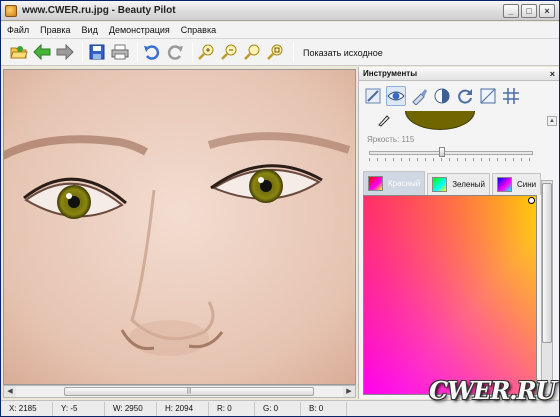 This screenshot has width=560, height=417. I want to click on watermark-logo: CWER.RU, so click(493, 390).